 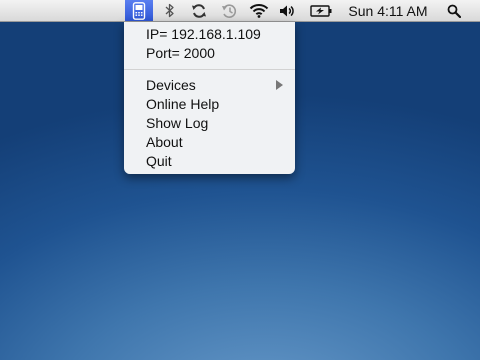 I want to click on battery-icon, so click(x=321, y=10).